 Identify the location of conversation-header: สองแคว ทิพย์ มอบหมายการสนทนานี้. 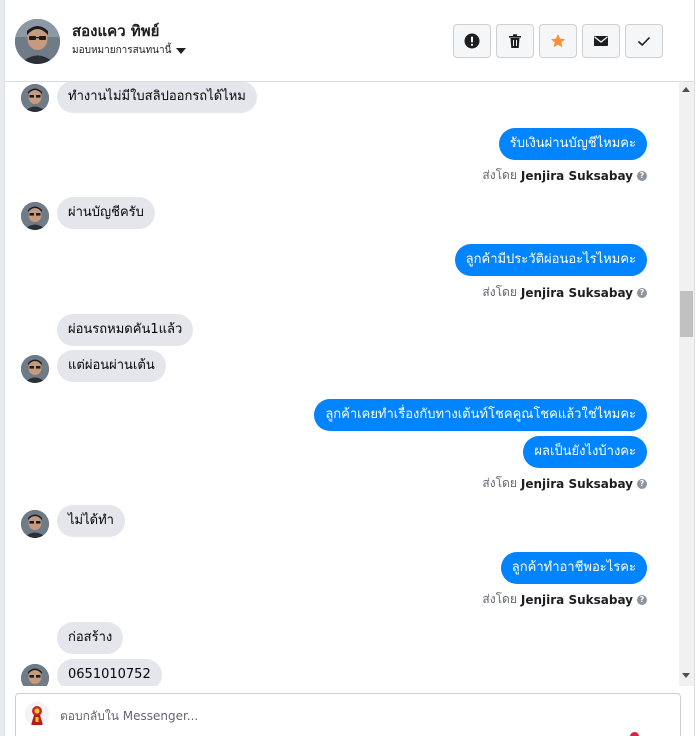
(349, 41).